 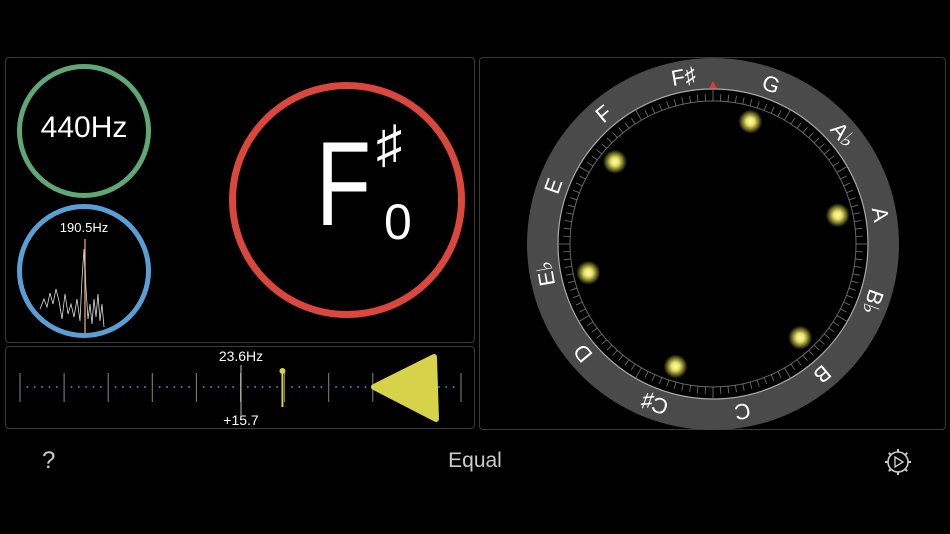 I want to click on wheel-note-label: E♭, so click(x=545, y=273).